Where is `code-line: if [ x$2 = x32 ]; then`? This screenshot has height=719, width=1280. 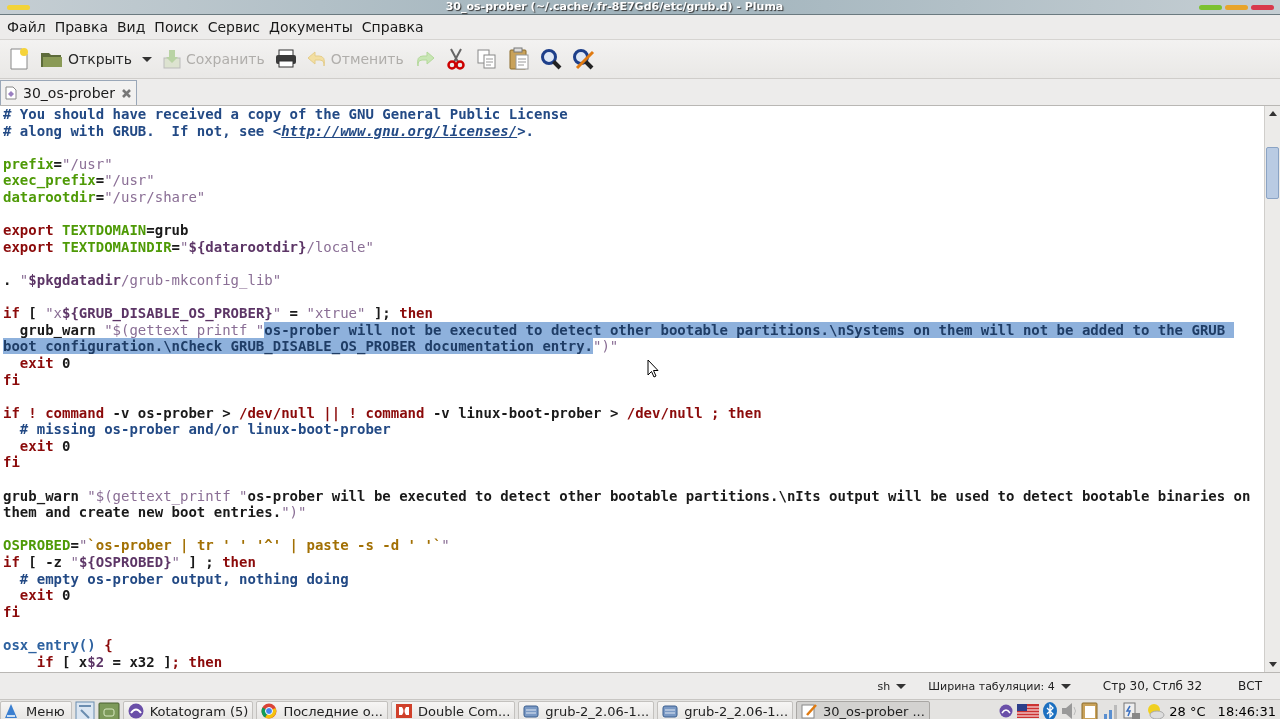
code-line: if [ x$2 = x32 ]; then is located at coordinates (129, 662).